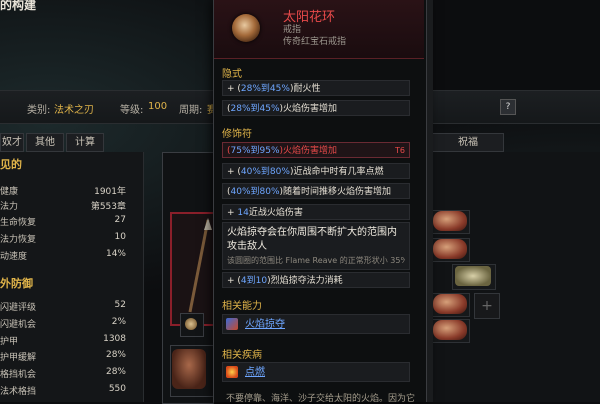  What do you see at coordinates (39, 110) in the screenshot?
I see `category-label: 类别:` at bounding box center [39, 110].